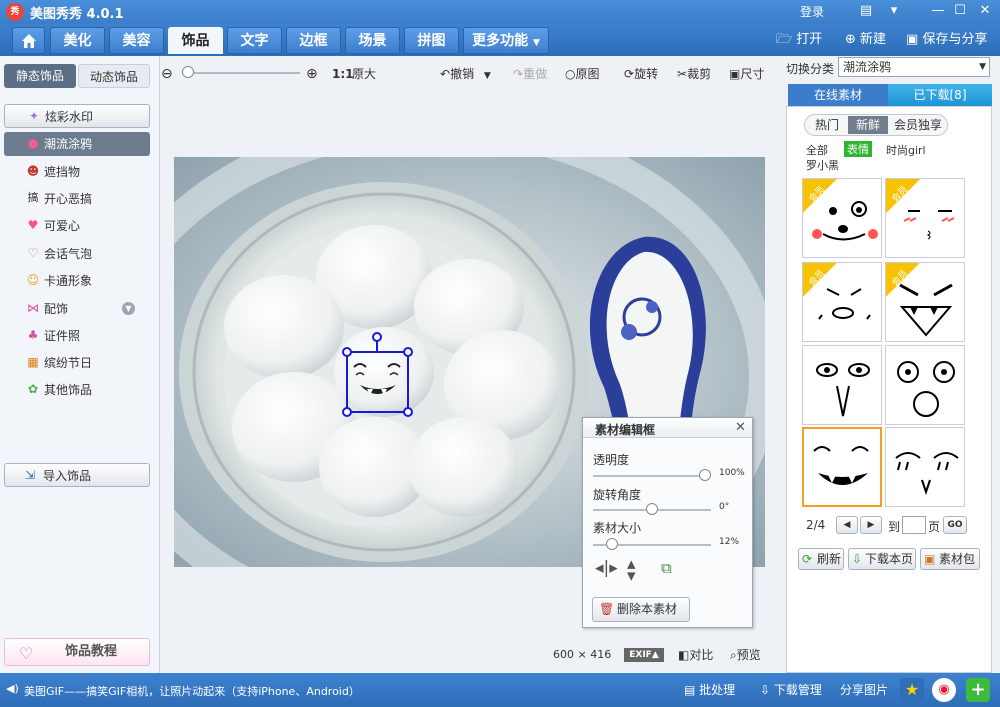  What do you see at coordinates (77, 336) in the screenshot?
I see `sidebar-item-id-photo: ♣ 证件照` at bounding box center [77, 336].